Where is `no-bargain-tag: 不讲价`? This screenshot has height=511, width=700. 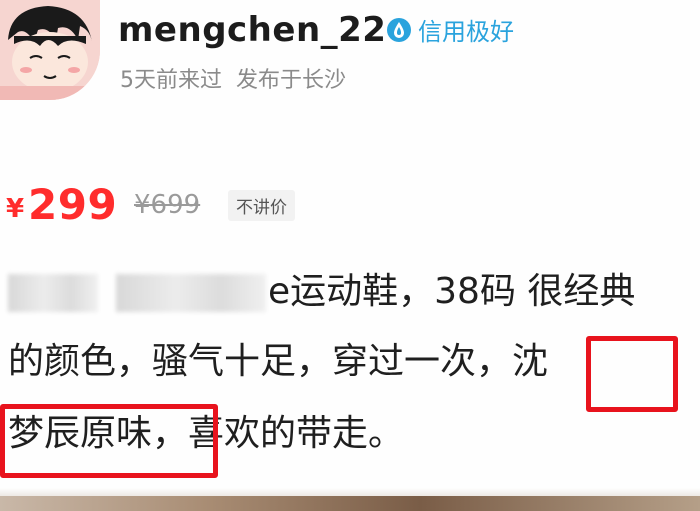 no-bargain-tag: 不讲价 is located at coordinates (261, 205).